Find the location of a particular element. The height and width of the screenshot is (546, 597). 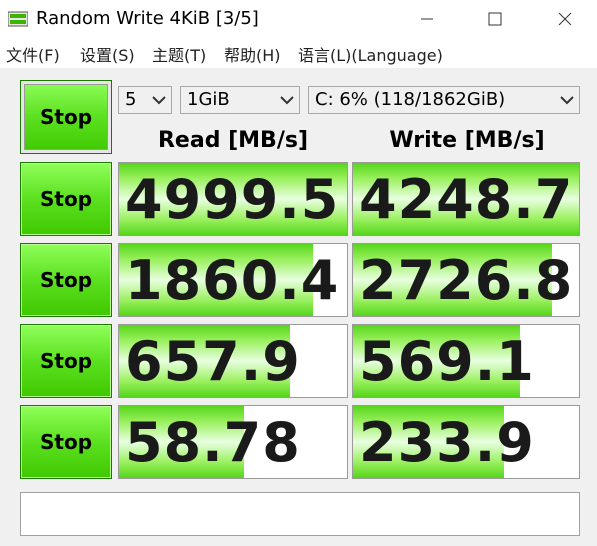

row4-write-value: 233.9 is located at coordinates (447, 442).